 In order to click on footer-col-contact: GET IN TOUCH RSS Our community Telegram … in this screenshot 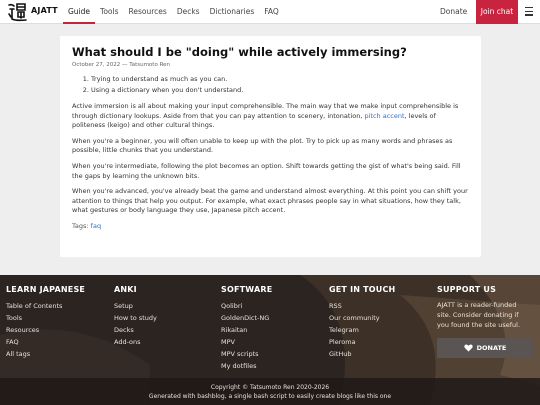, I will do `click(362, 322)`.